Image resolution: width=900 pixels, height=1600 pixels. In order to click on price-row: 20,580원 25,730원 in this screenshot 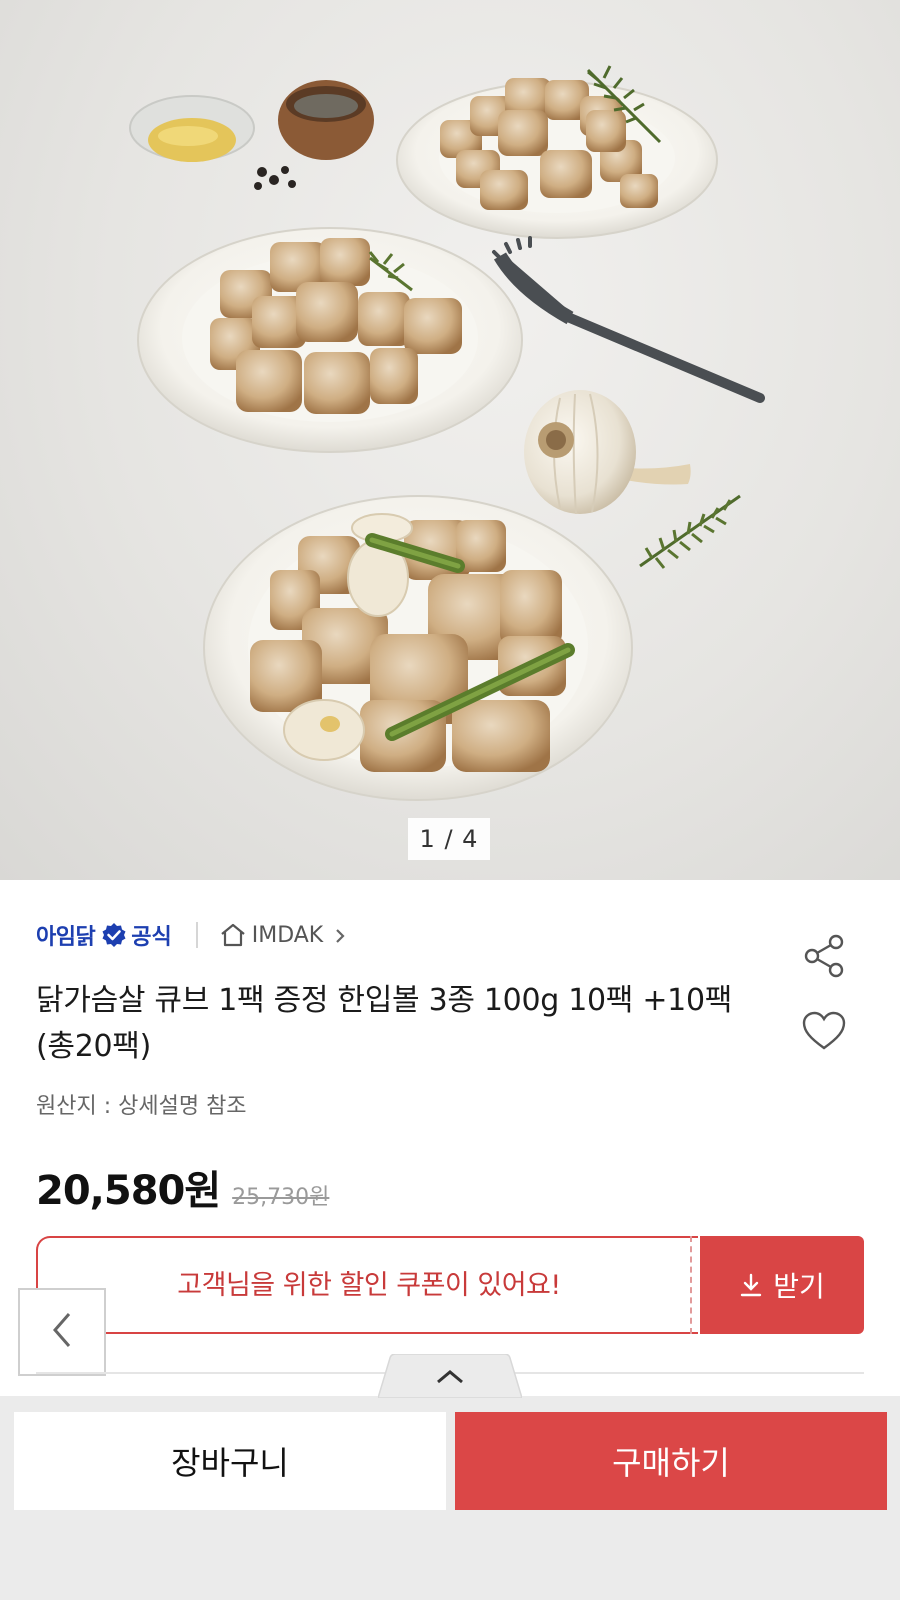, I will do `click(182, 1187)`.